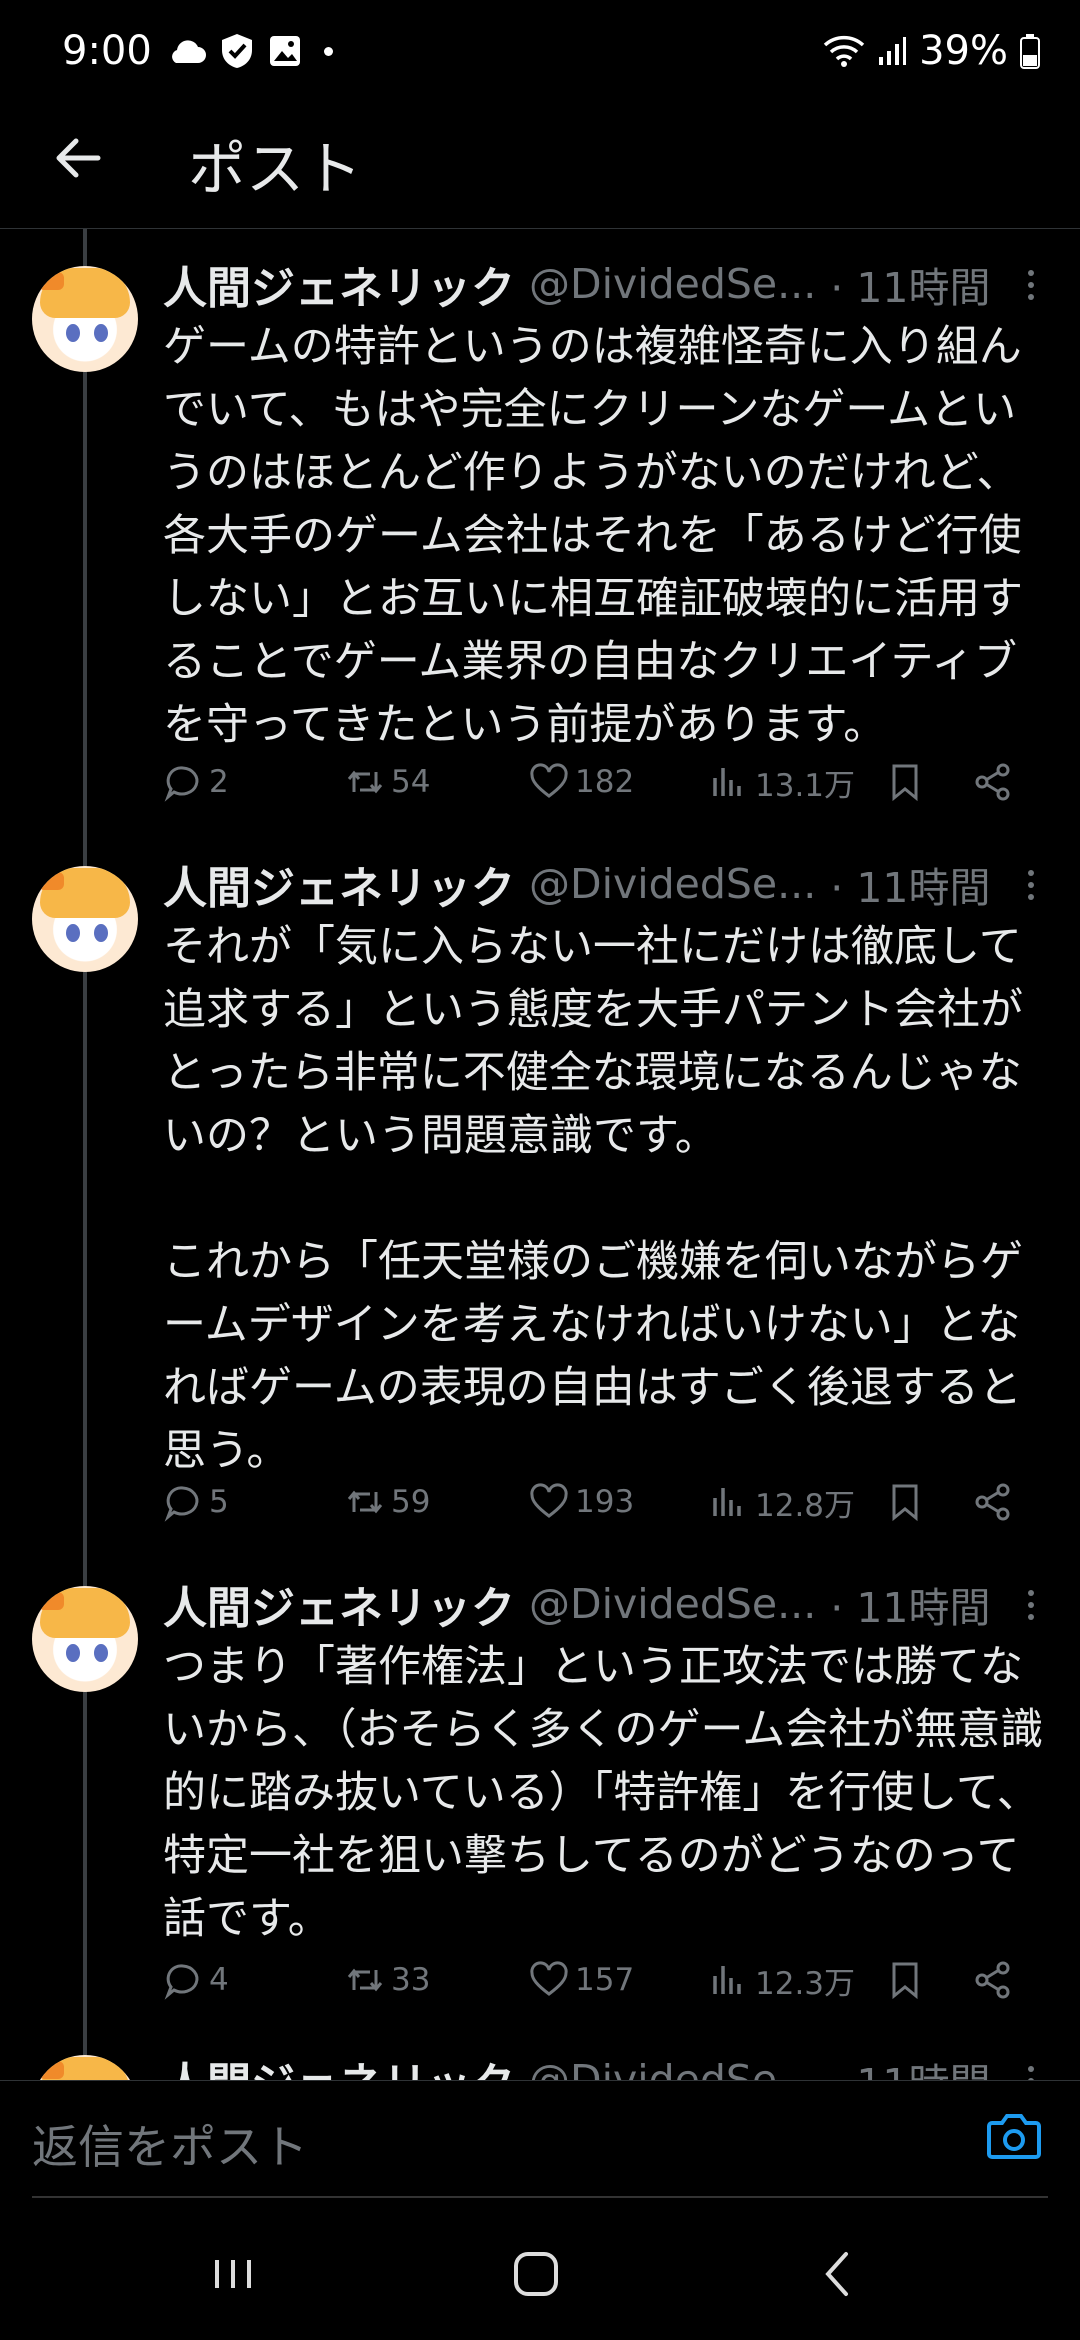 This screenshot has width=1080, height=2340. I want to click on system-nav-bar, so click(540, 2270).